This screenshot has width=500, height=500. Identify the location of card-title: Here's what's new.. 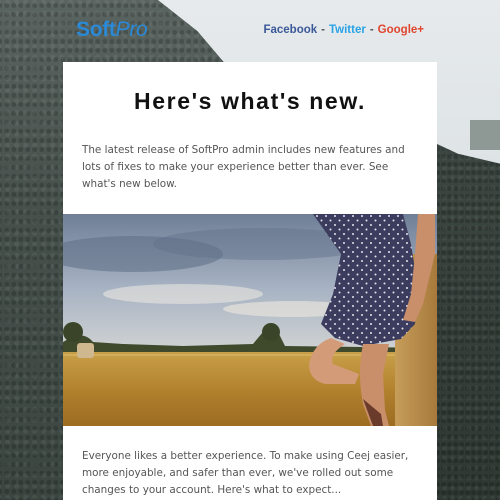
(250, 101).